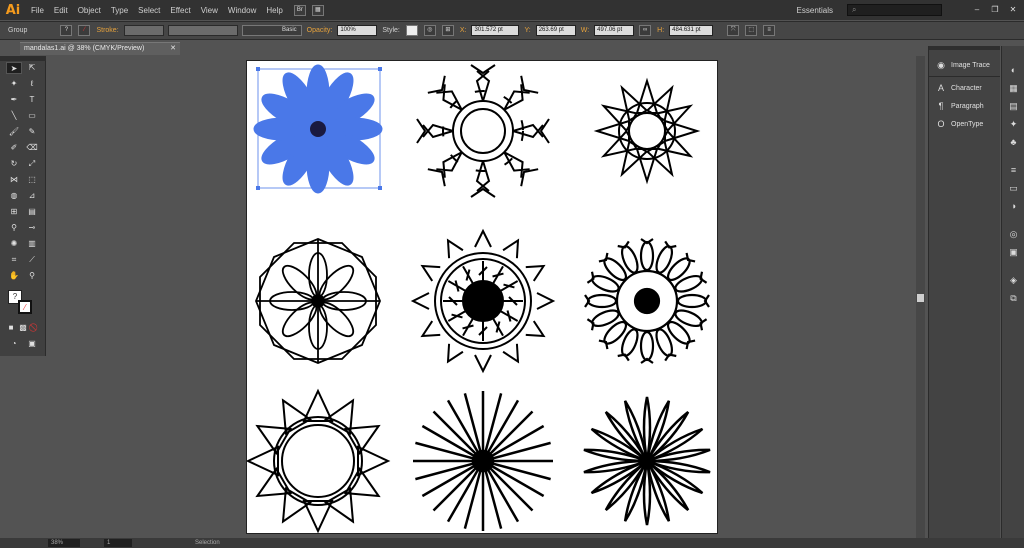  What do you see at coordinates (32, 196) in the screenshot?
I see `perspective-grid-tool-icon: ⊿` at bounding box center [32, 196].